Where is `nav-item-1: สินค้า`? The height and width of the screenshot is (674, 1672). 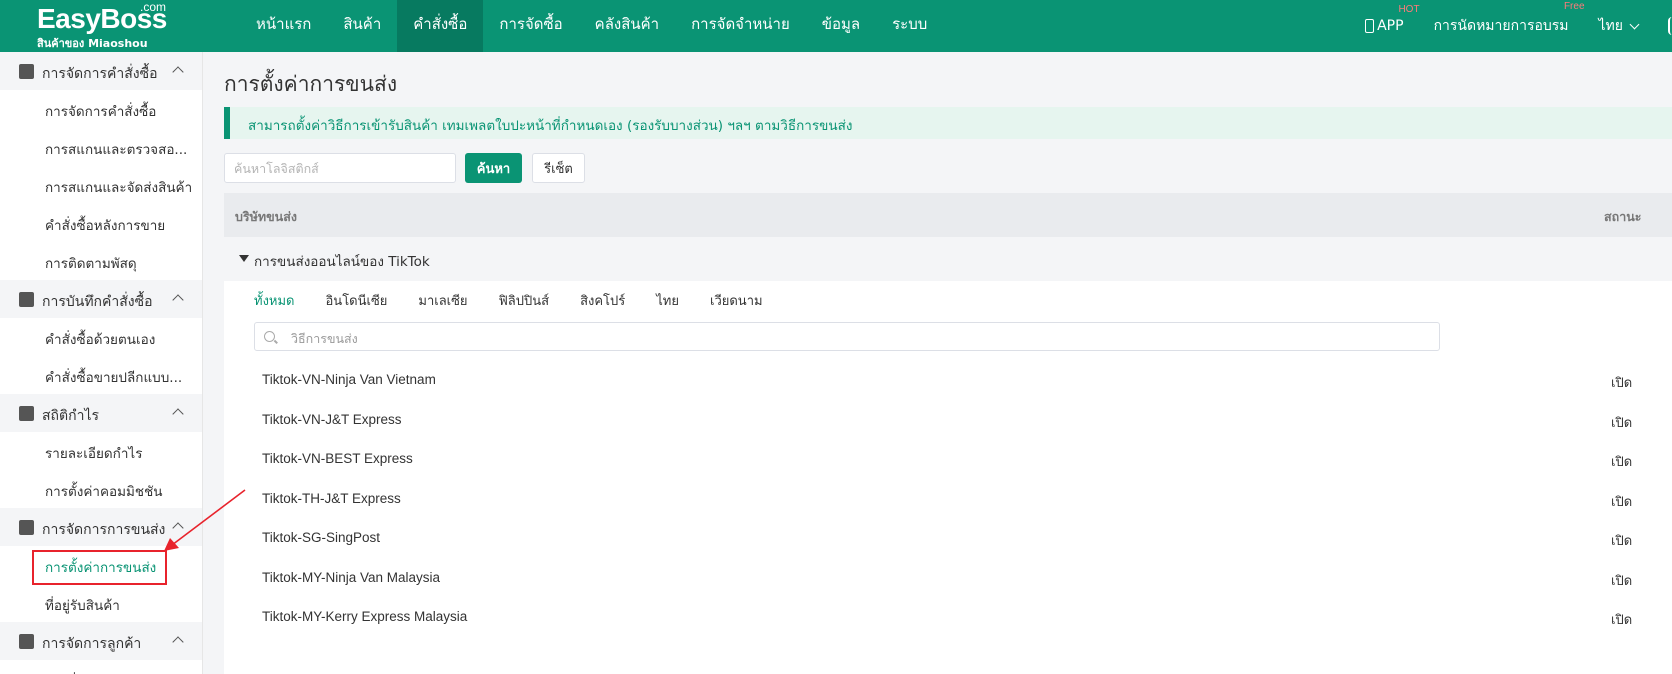
nav-item-1: สินค้า is located at coordinates (362, 26).